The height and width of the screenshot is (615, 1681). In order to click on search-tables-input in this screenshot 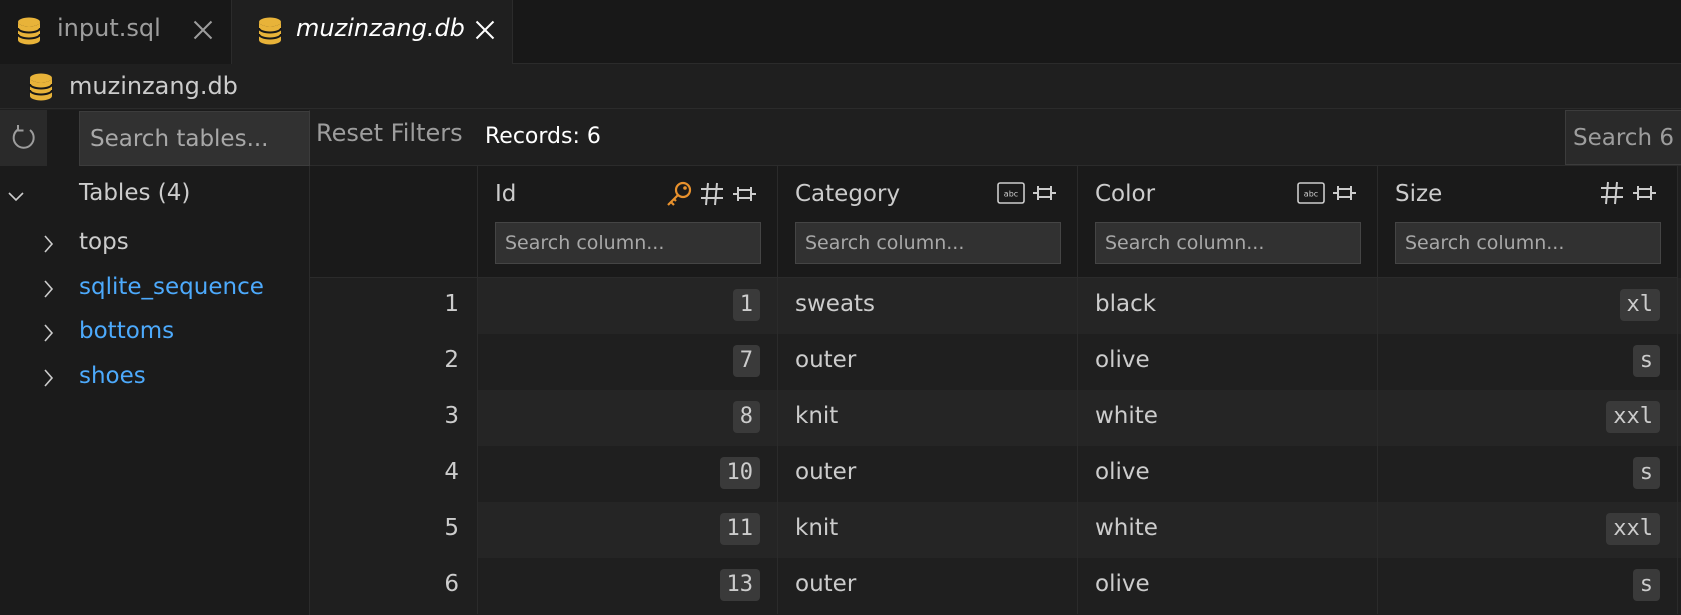, I will do `click(194, 138)`.